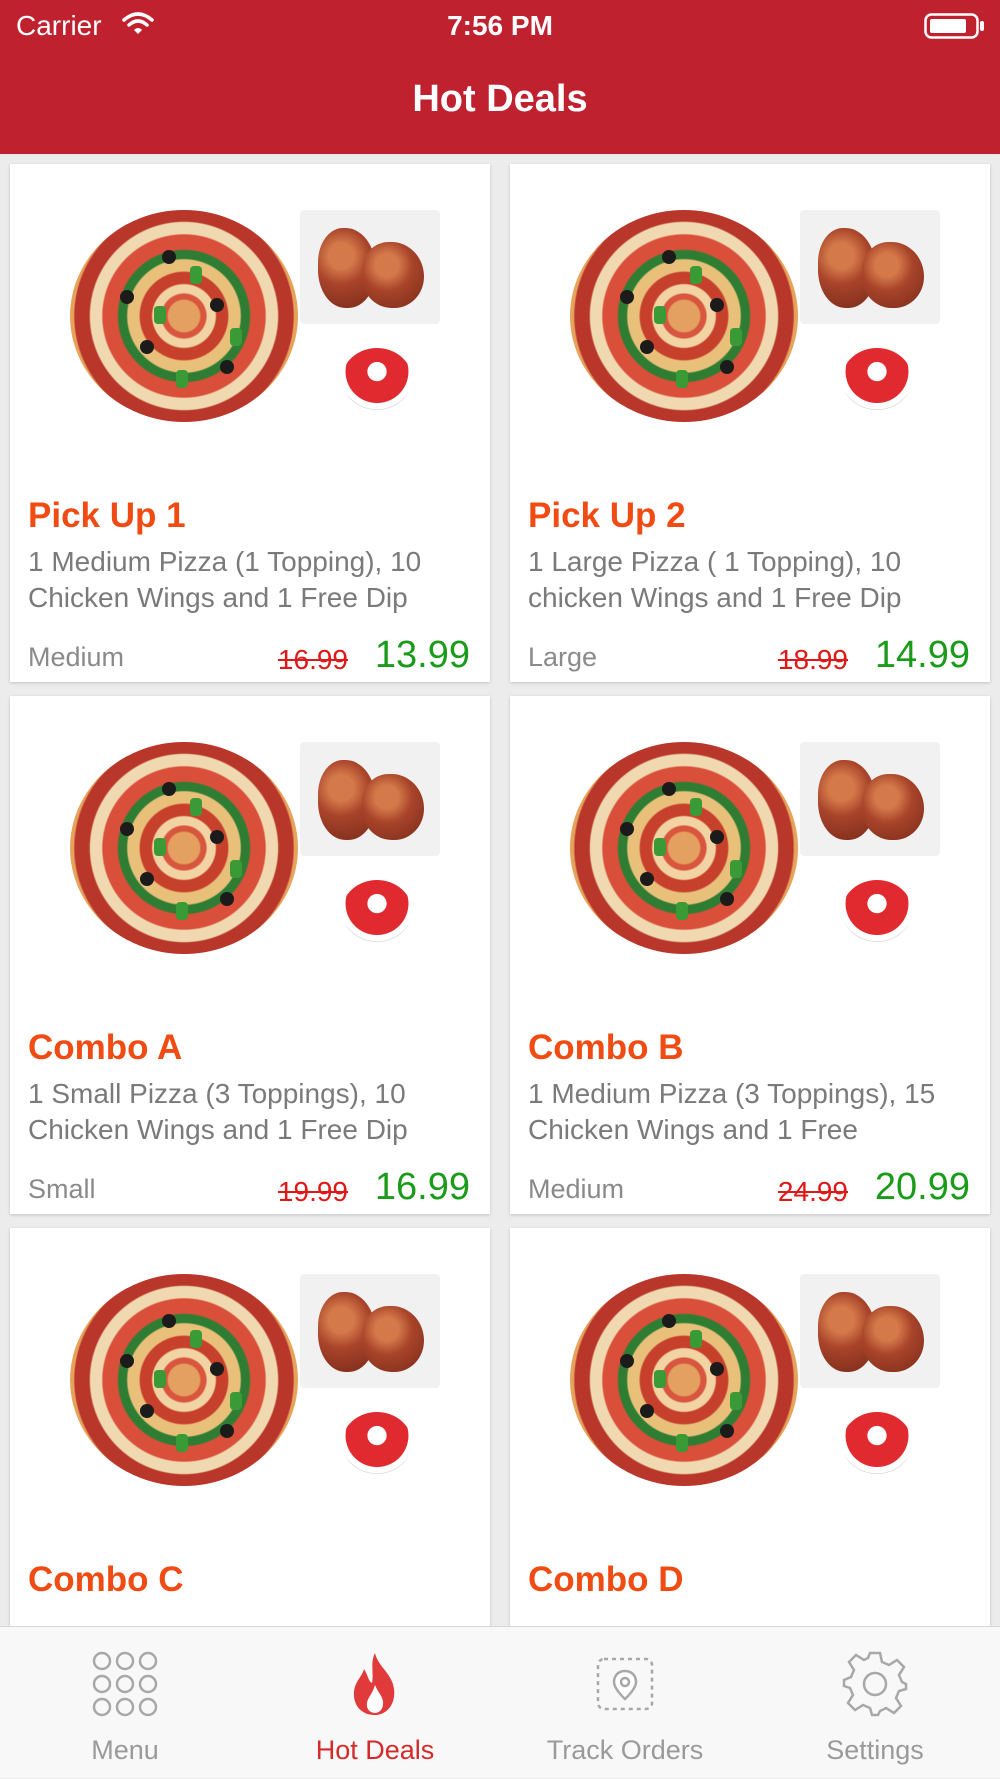  I want to click on flame-icon, so click(375, 1684).